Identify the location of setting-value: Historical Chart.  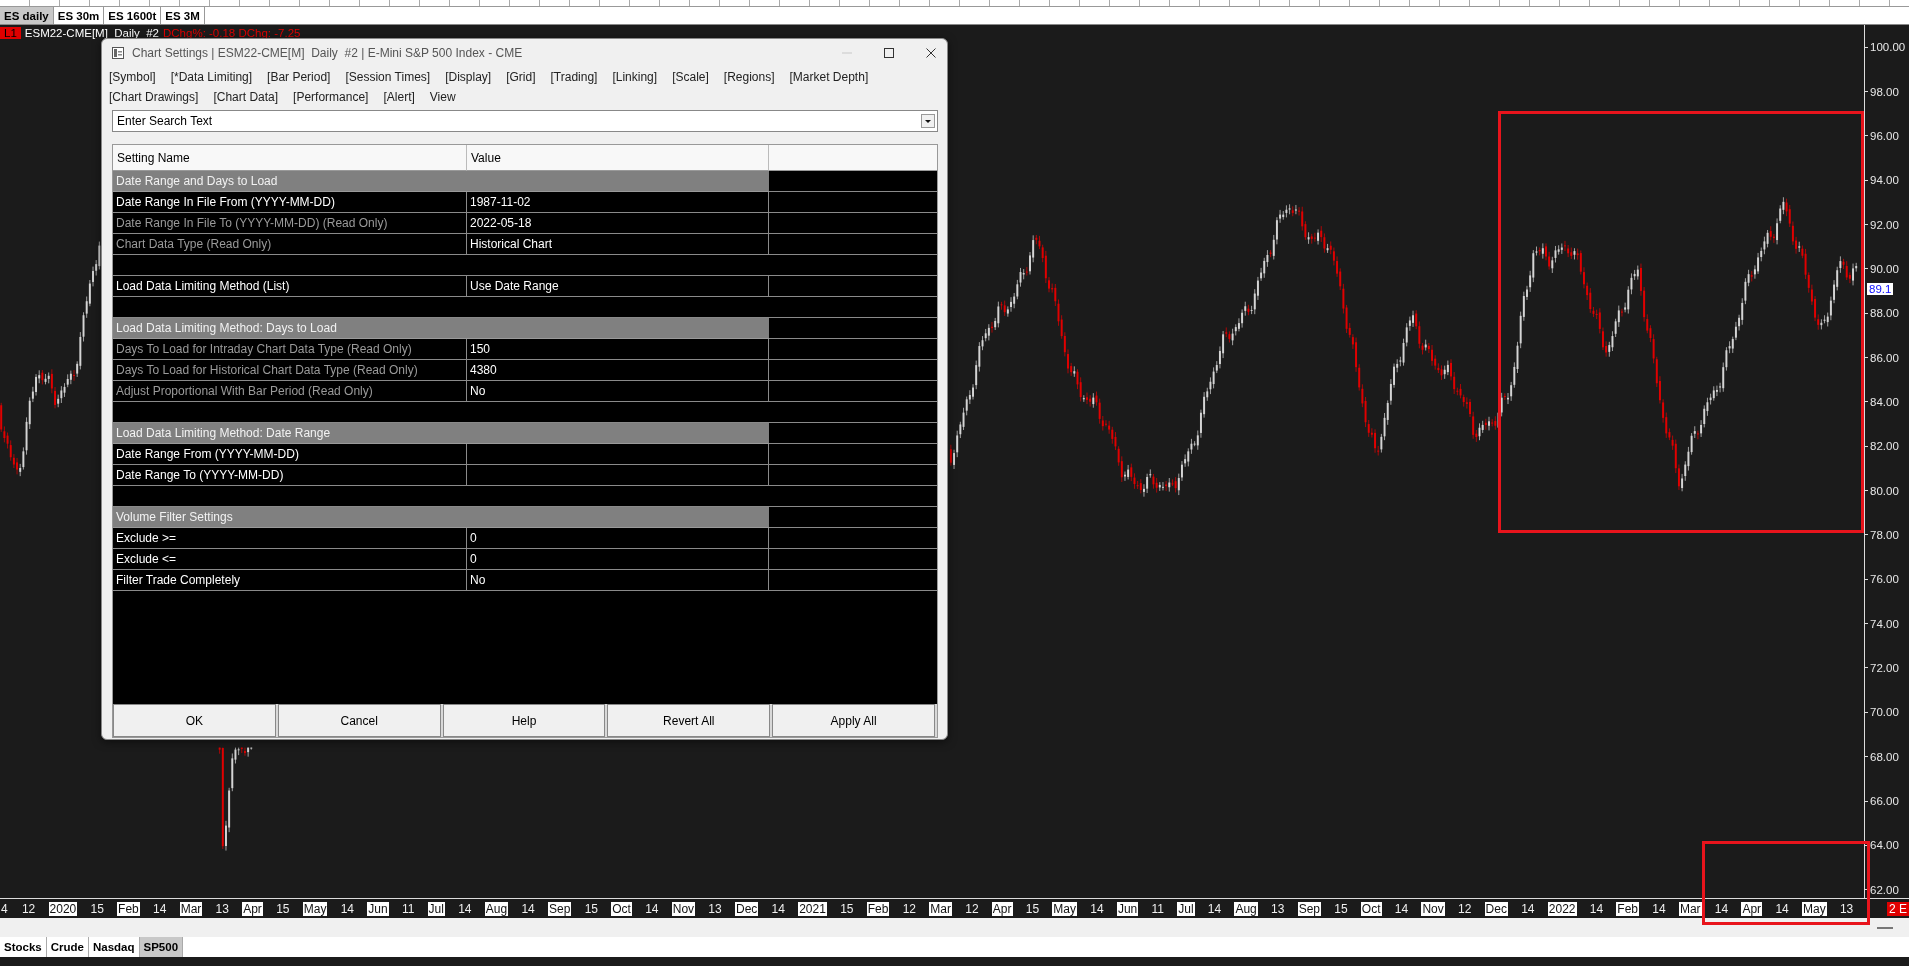
(618, 244).